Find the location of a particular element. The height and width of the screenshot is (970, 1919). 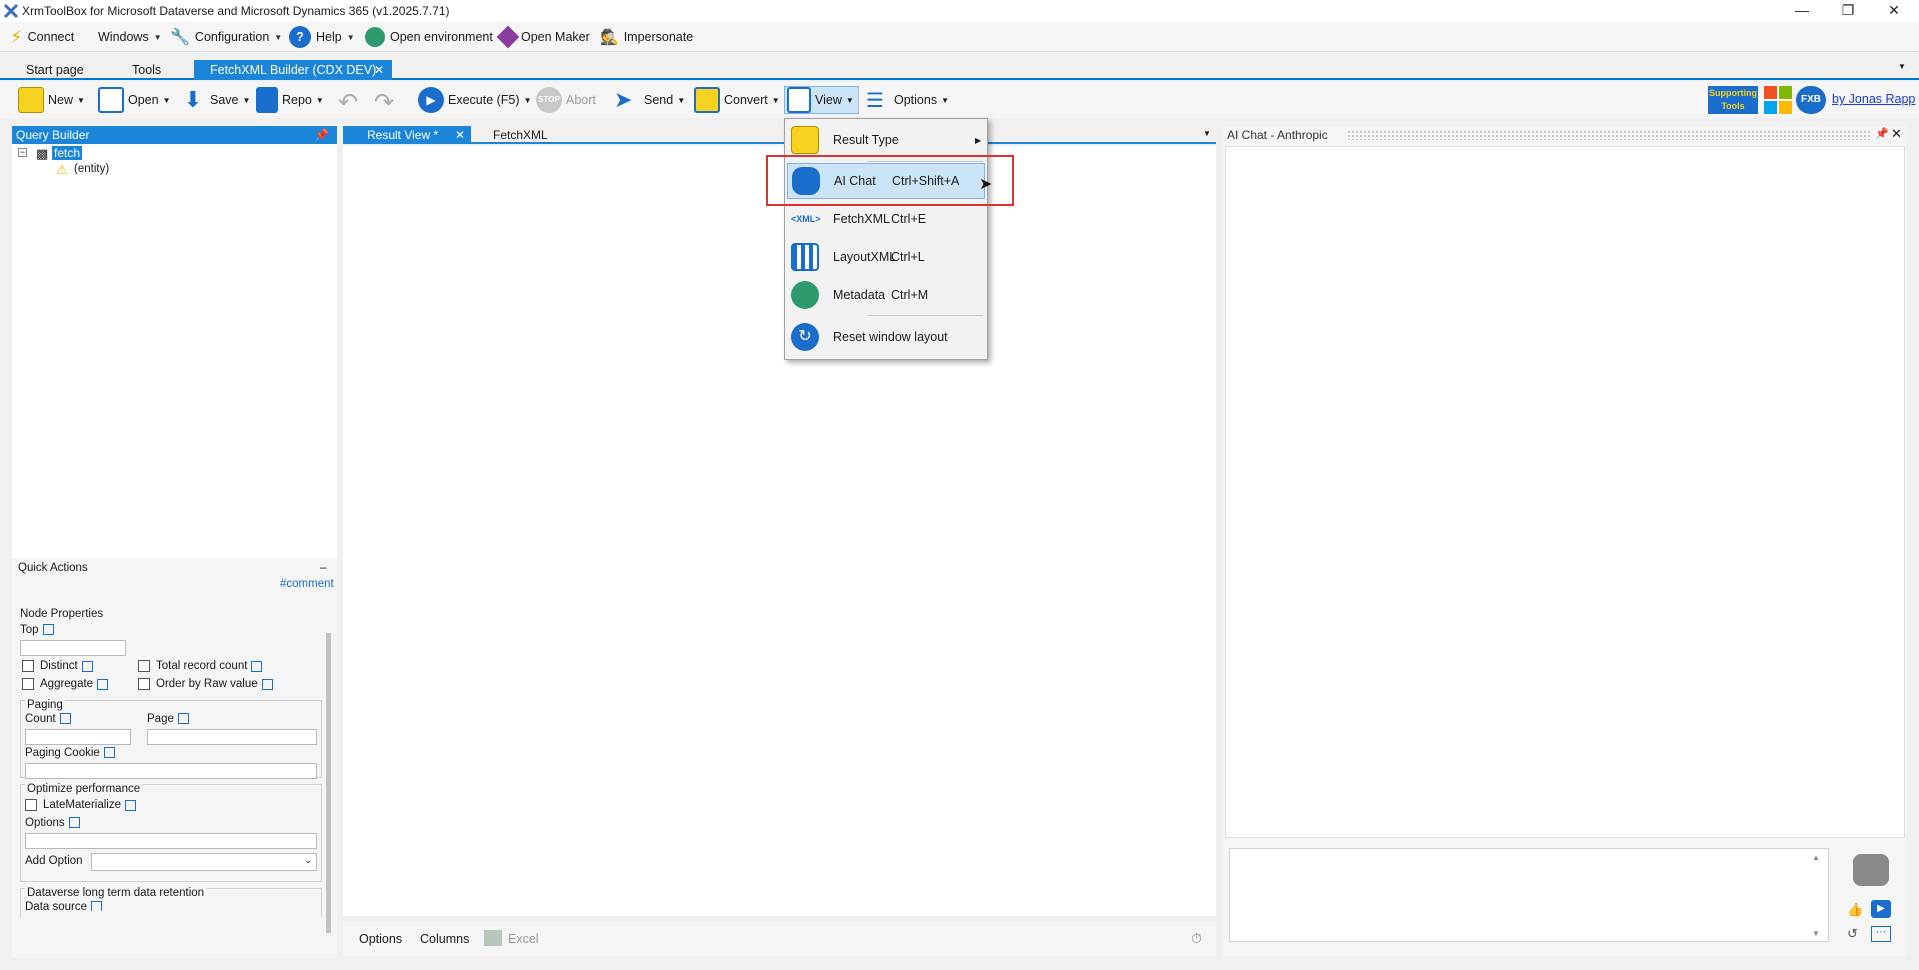

options-label: Options is located at coordinates (916, 100).